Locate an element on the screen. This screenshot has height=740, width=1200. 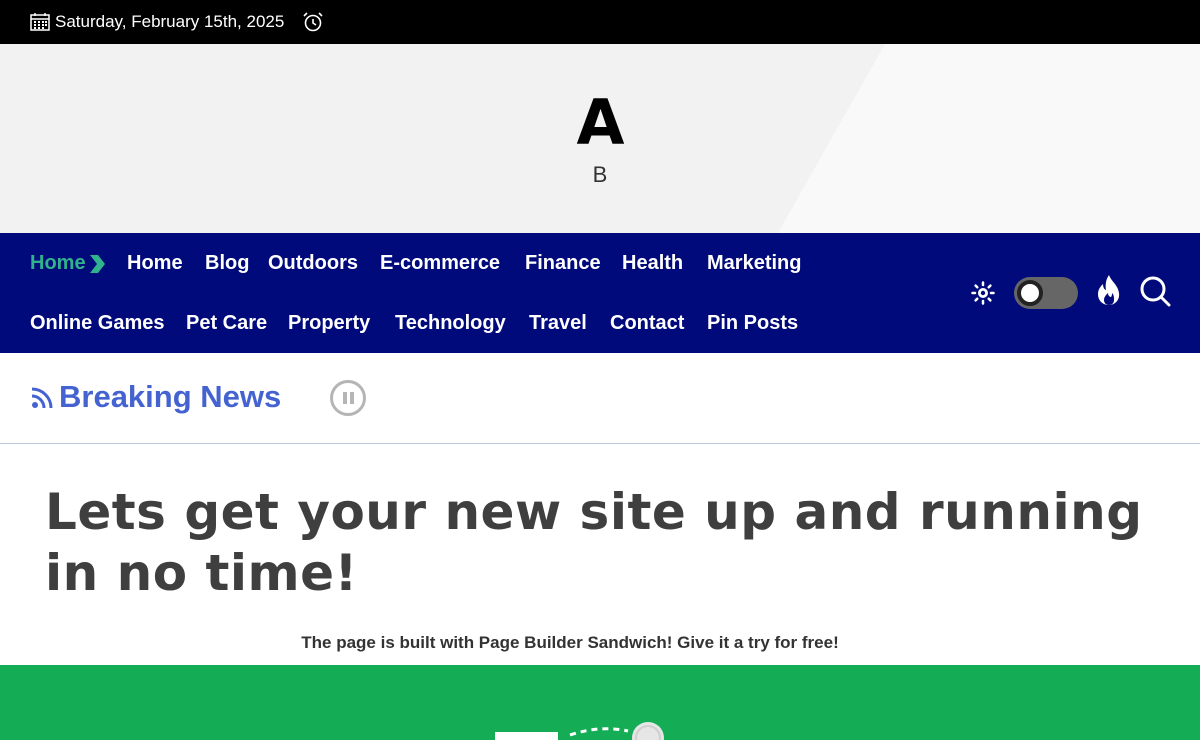
nav-item-technology: Technology is located at coordinates (450, 323).